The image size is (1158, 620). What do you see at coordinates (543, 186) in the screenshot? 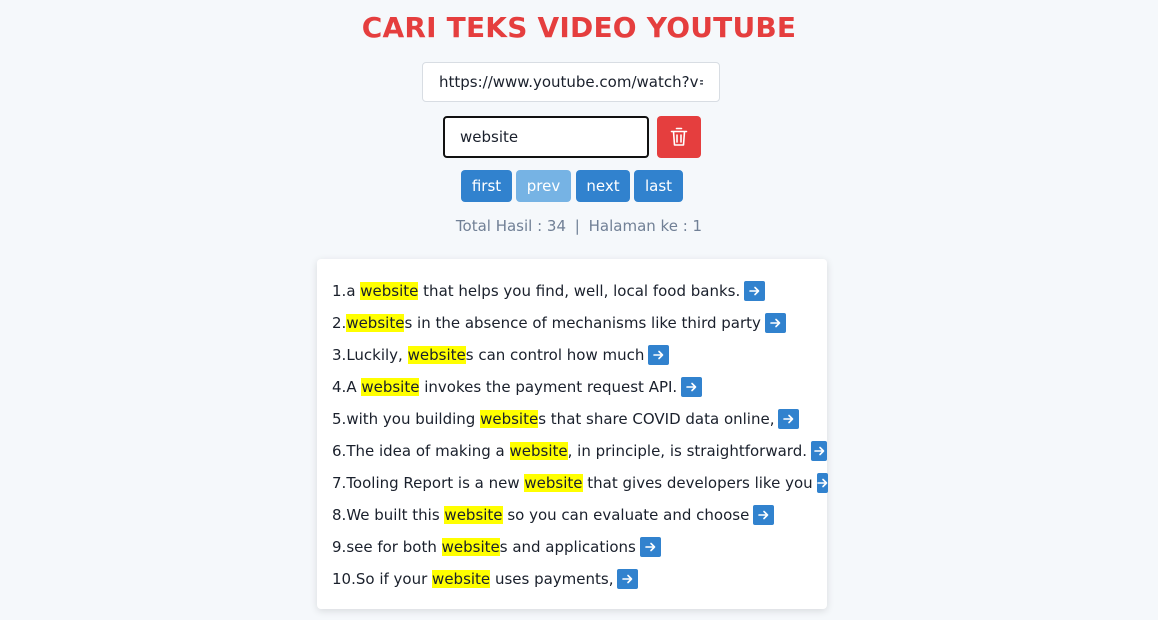
I see `prev-page-button: prev` at bounding box center [543, 186].